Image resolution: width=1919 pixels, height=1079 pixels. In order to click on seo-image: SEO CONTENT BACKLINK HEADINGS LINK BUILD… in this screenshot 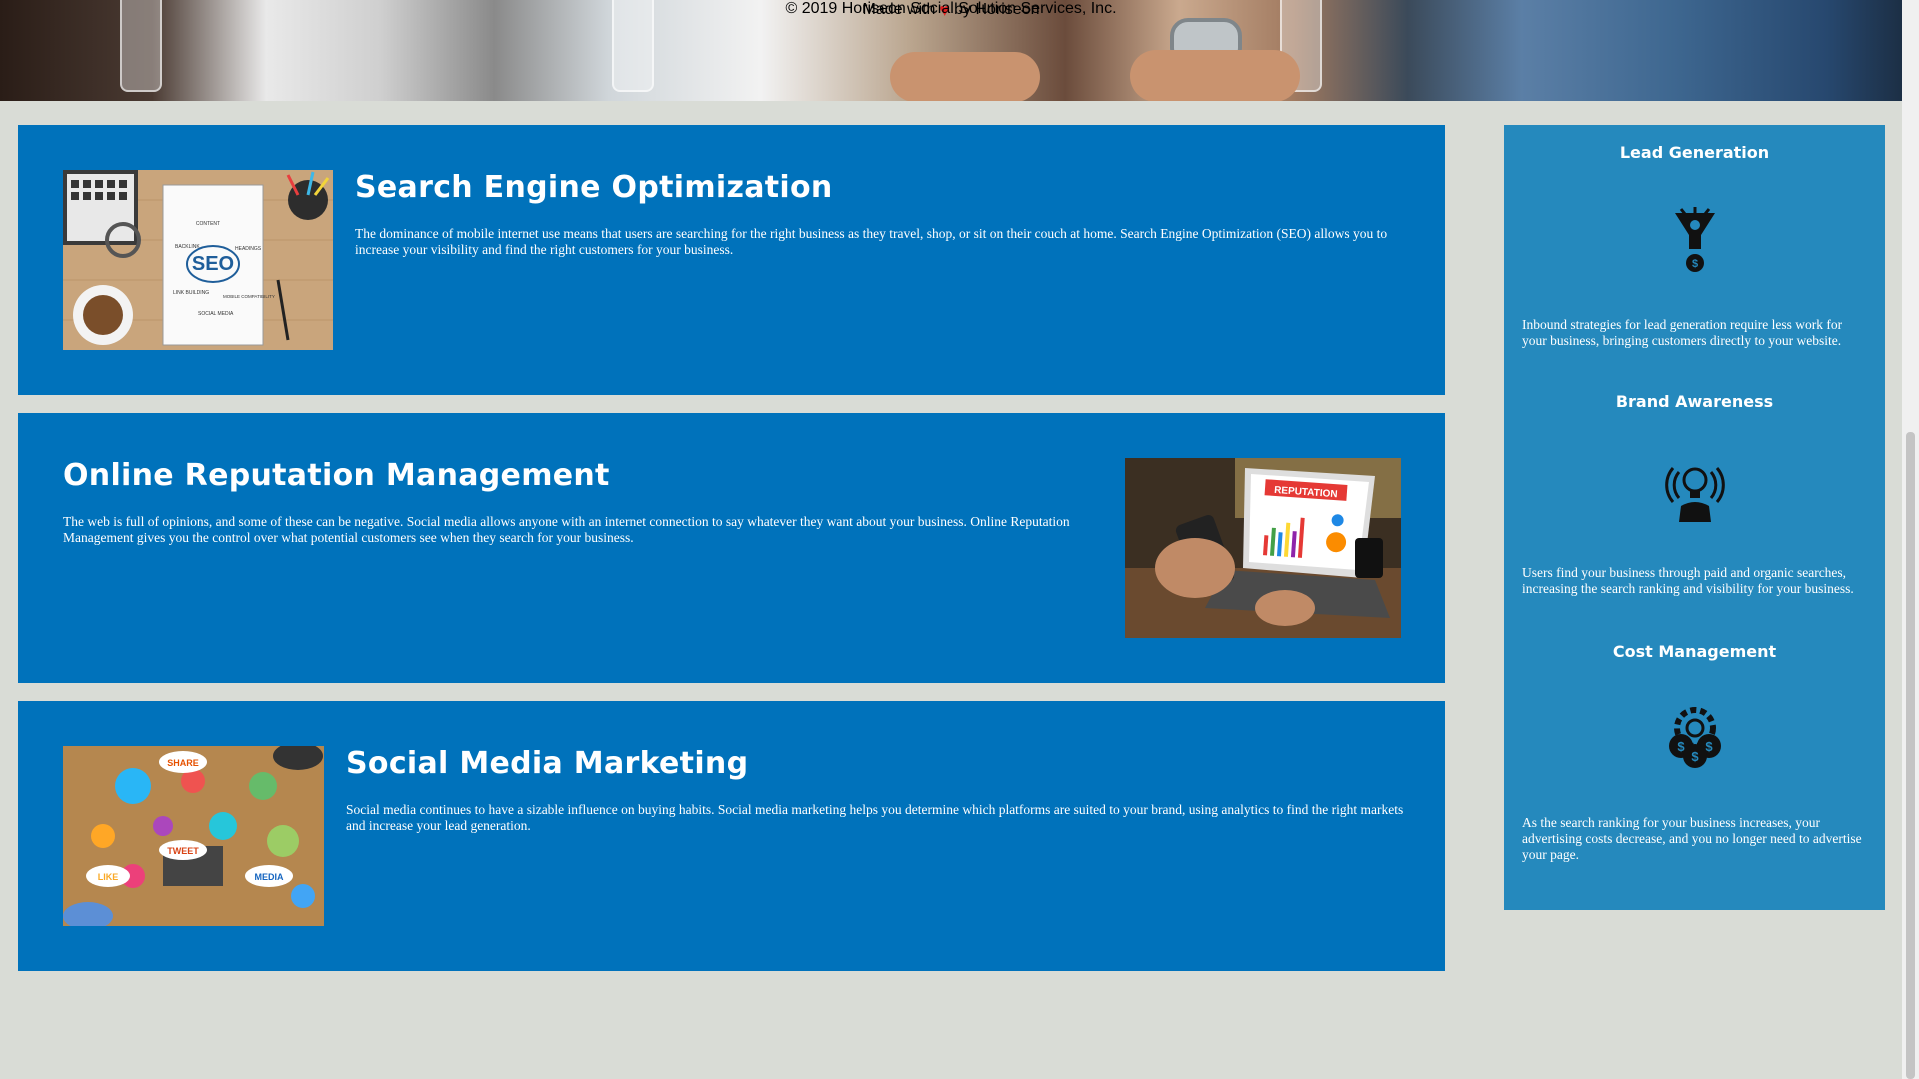, I will do `click(198, 260)`.